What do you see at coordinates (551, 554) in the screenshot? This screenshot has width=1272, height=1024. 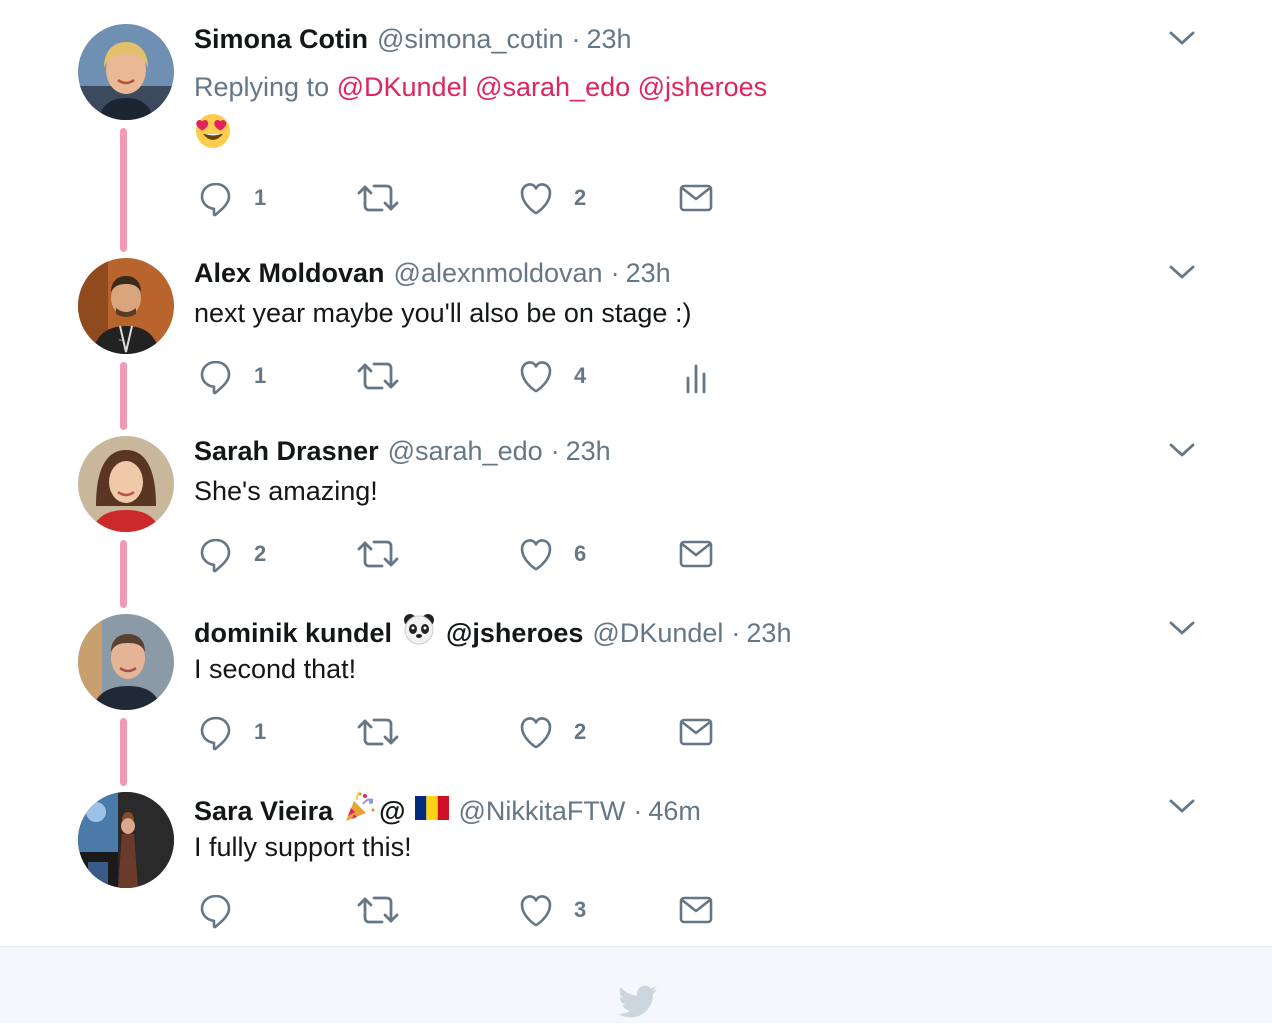 I see `like-button: 6` at bounding box center [551, 554].